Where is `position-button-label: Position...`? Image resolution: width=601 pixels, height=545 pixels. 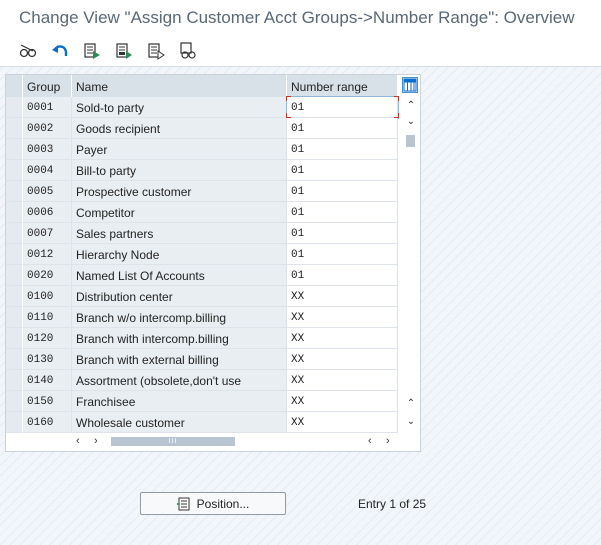 position-button-label: Position... is located at coordinates (223, 503).